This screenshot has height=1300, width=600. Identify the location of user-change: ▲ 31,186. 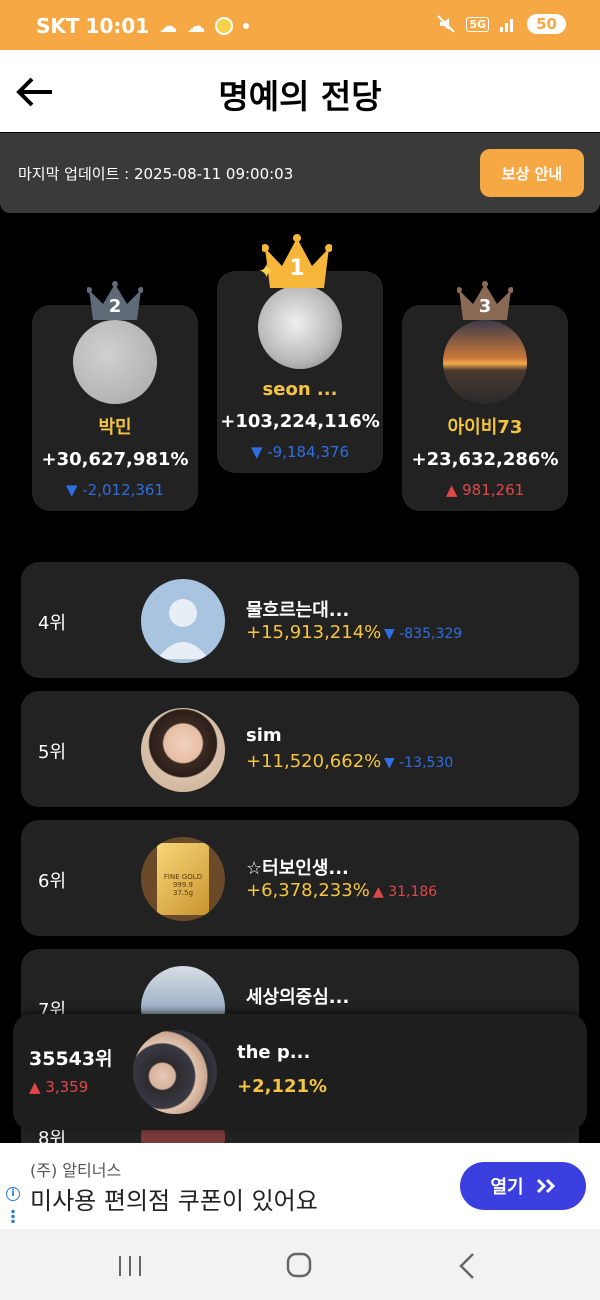
(405, 892).